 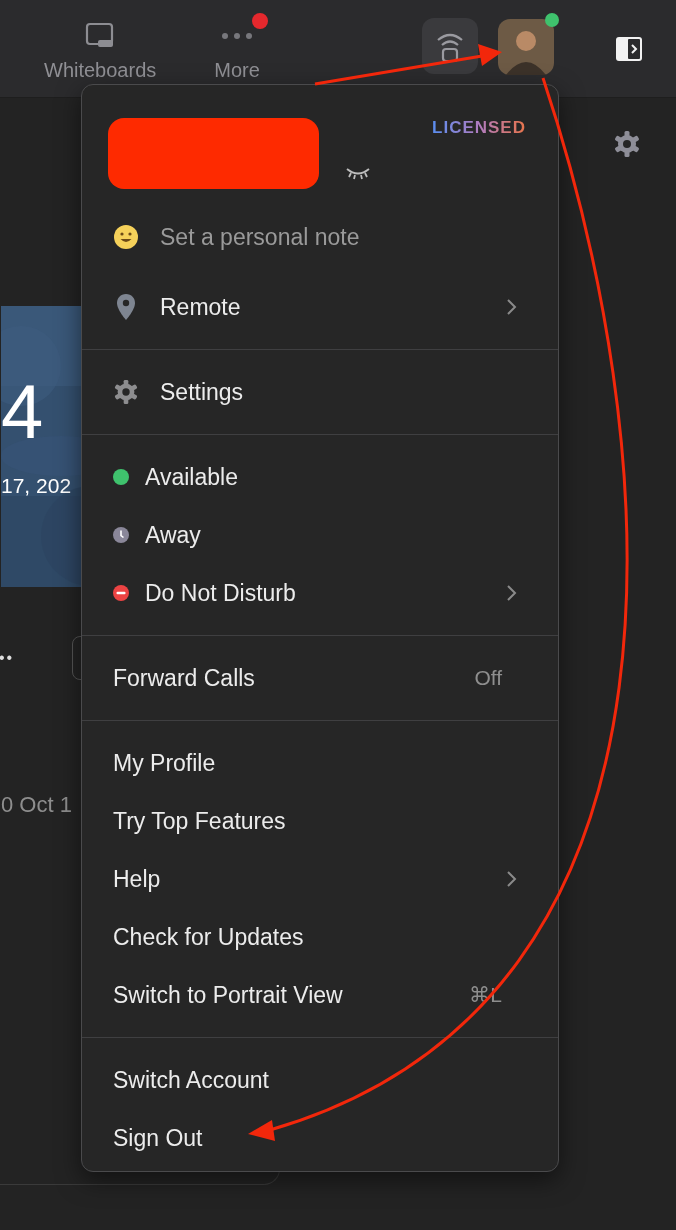 What do you see at coordinates (237, 51) in the screenshot?
I see `toolbar-button: More` at bounding box center [237, 51].